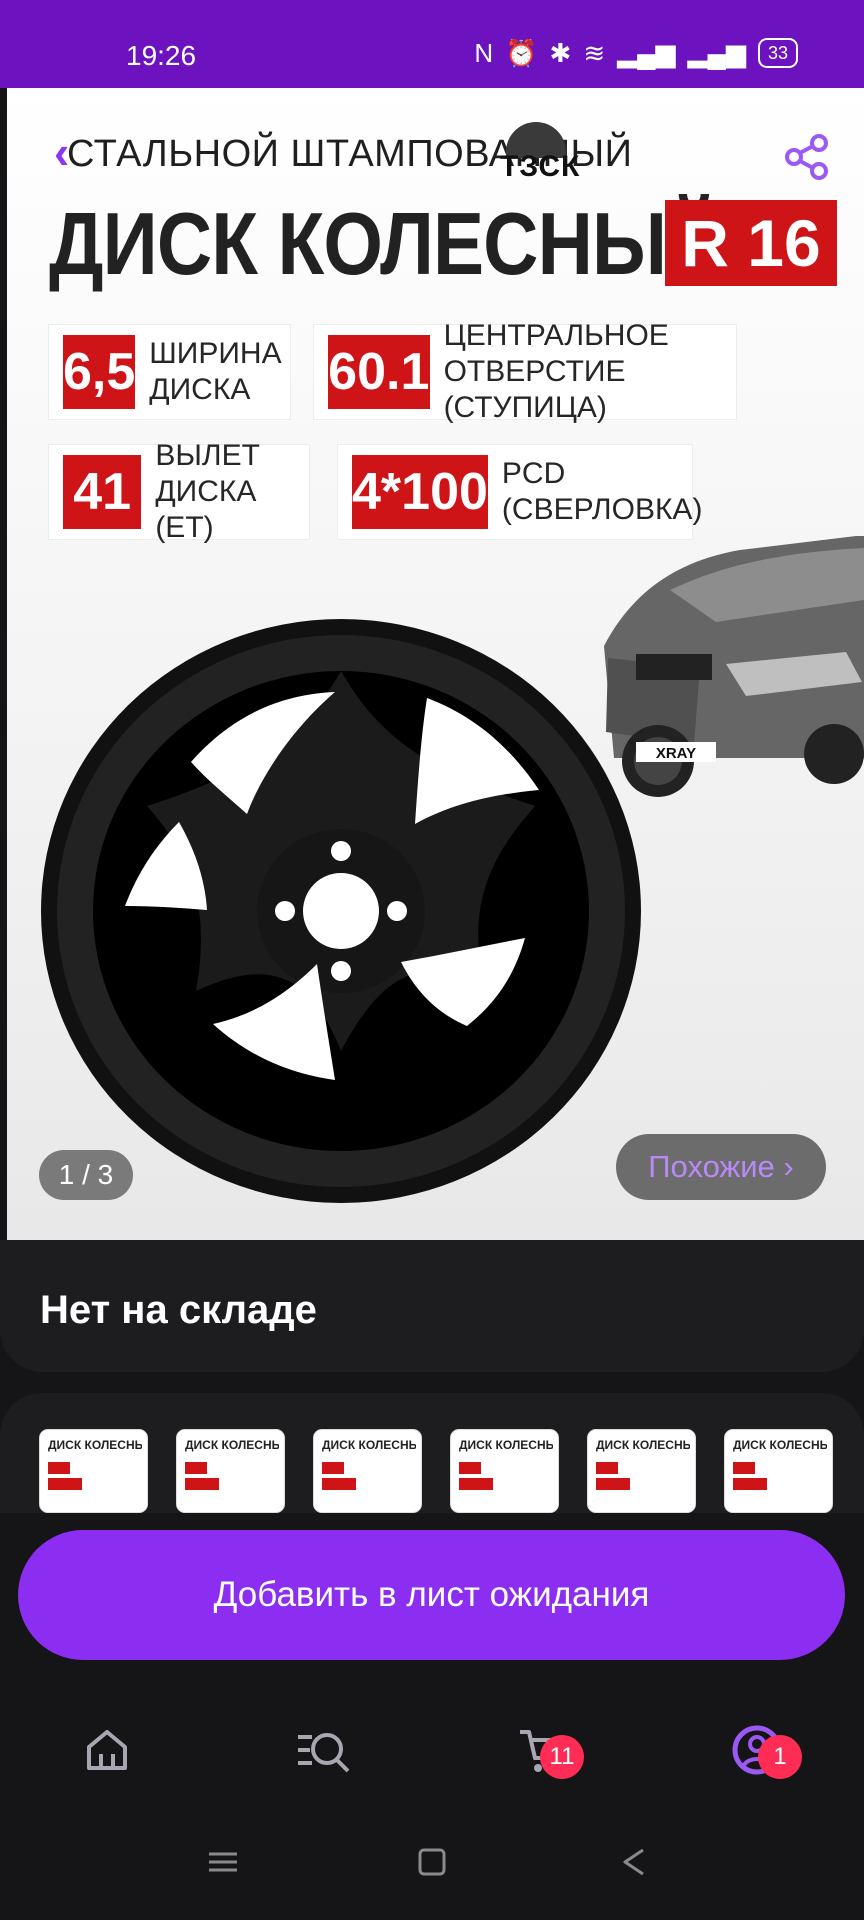 The width and height of the screenshot is (864, 1920). What do you see at coordinates (556, 371) in the screenshot?
I see `spec-label: ЦЕНТРАЛЬНОЕ ОТВЕРСТИЕ (СТУПИЦА)` at bounding box center [556, 371].